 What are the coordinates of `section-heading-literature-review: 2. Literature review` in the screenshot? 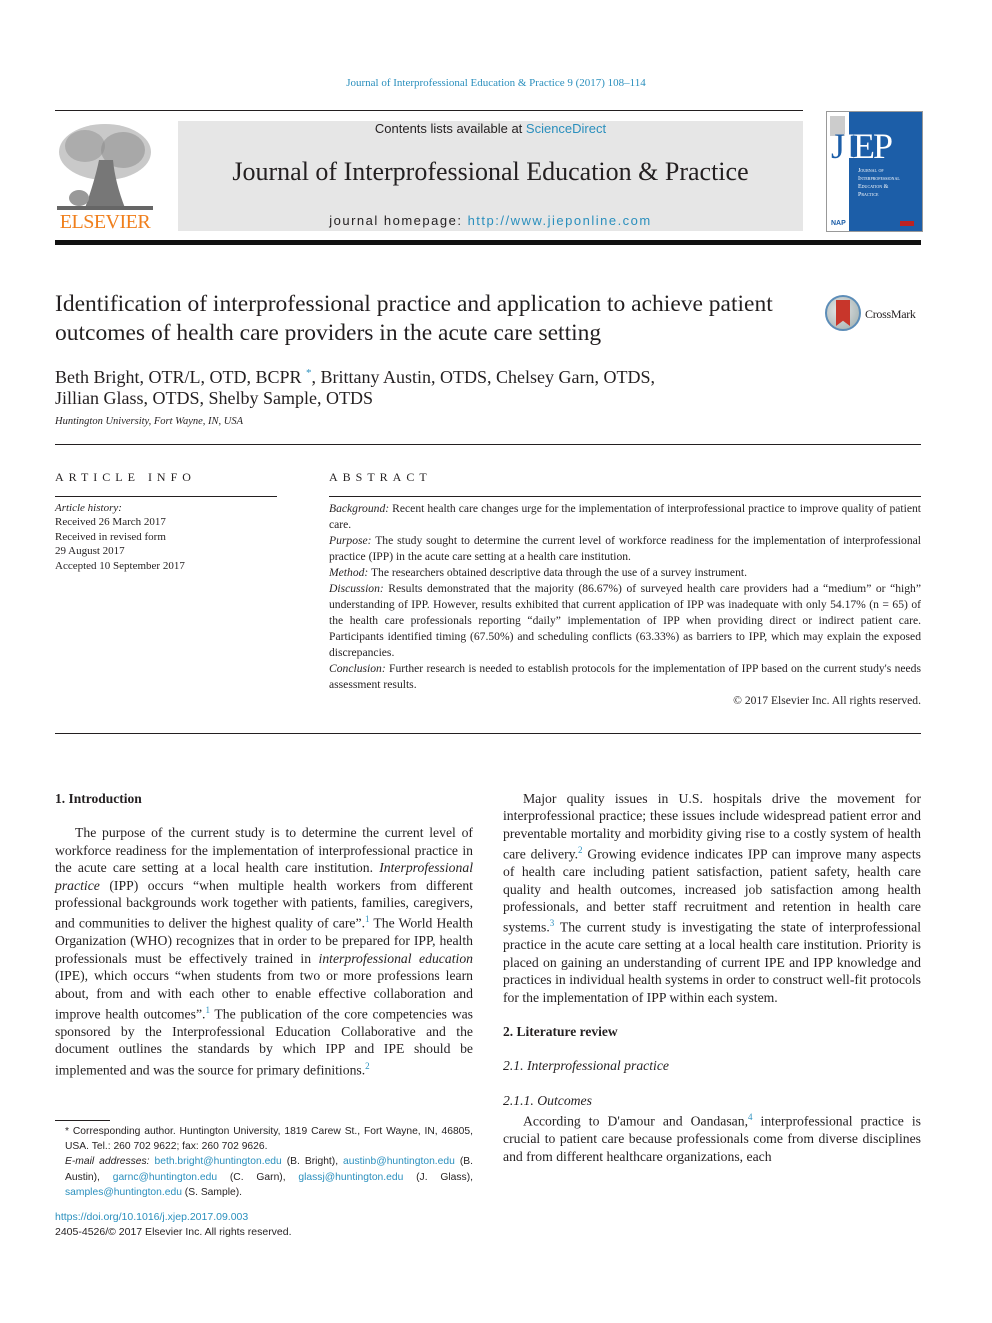 It's located at (560, 1031).